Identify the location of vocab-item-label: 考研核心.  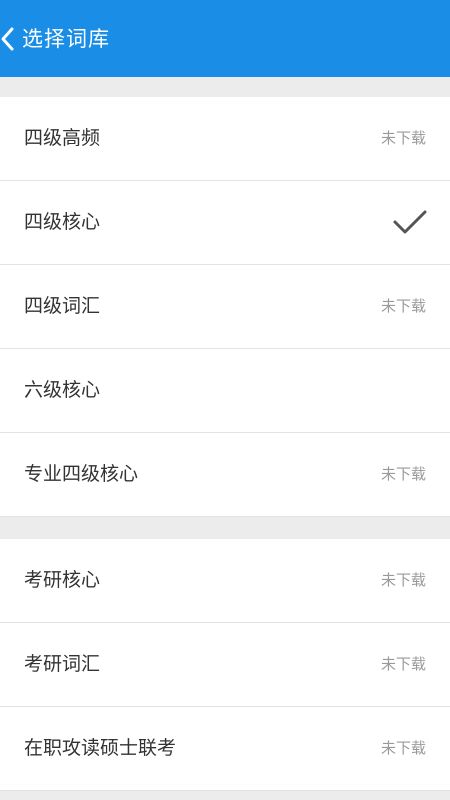
(62, 580).